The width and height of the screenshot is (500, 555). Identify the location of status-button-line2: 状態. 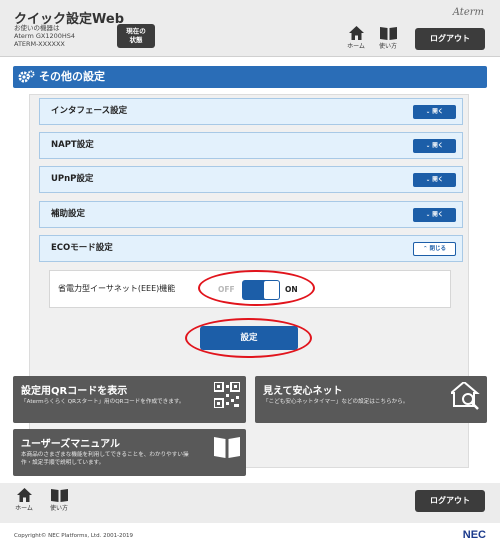
(136, 40).